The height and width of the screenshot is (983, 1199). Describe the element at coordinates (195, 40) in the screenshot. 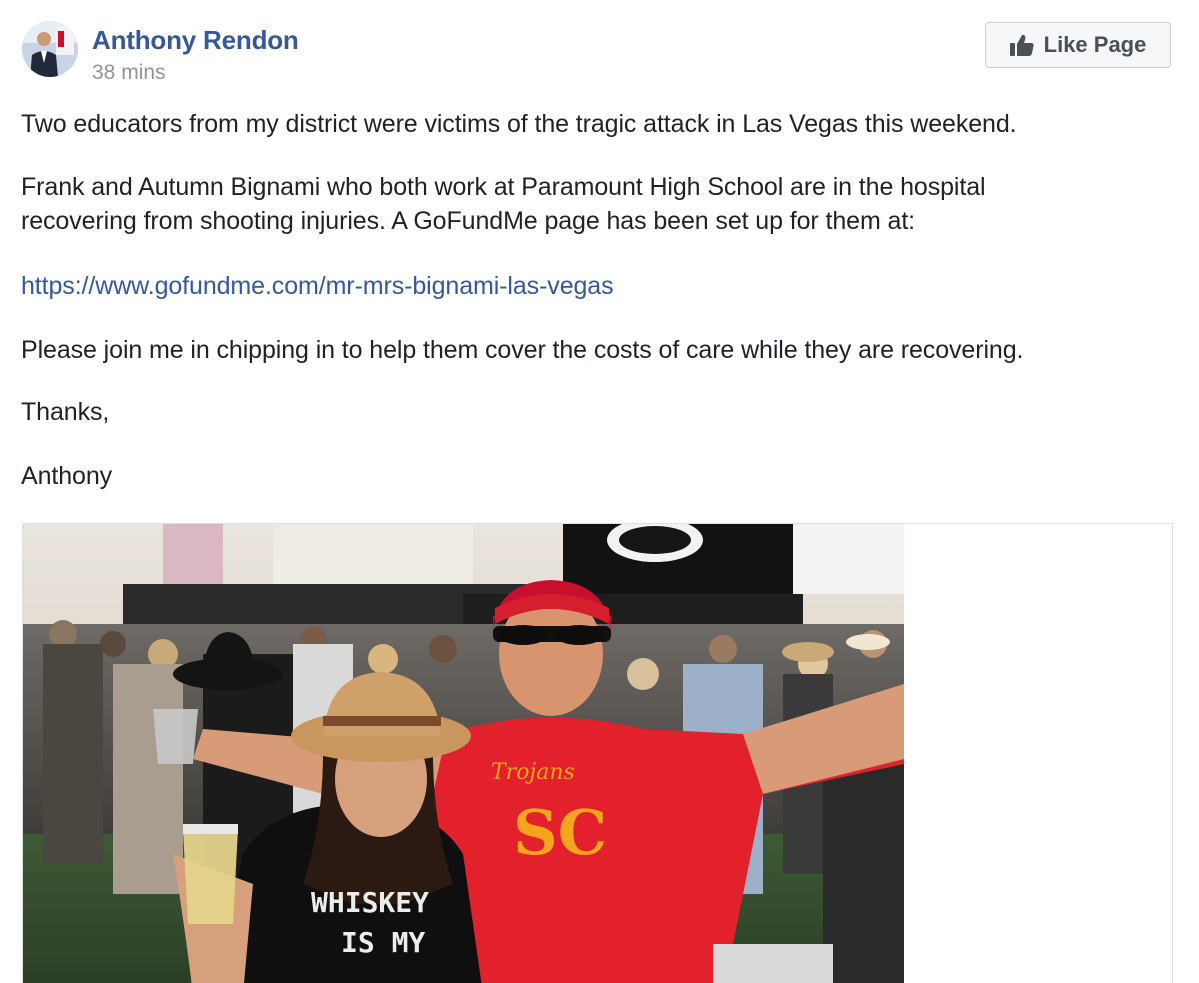

I see `author-name-link: Anthony Rendon` at that location.